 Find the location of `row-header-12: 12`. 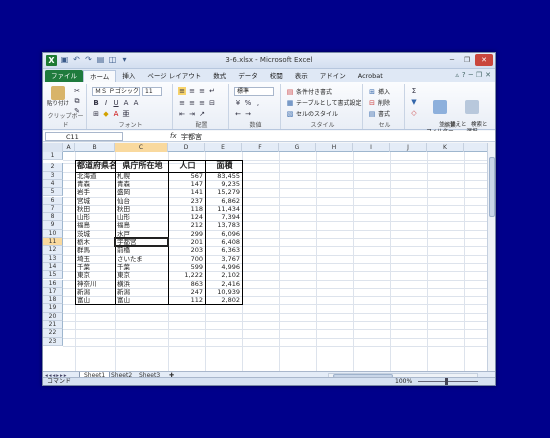

row-header-12: 12 is located at coordinates (53, 250).